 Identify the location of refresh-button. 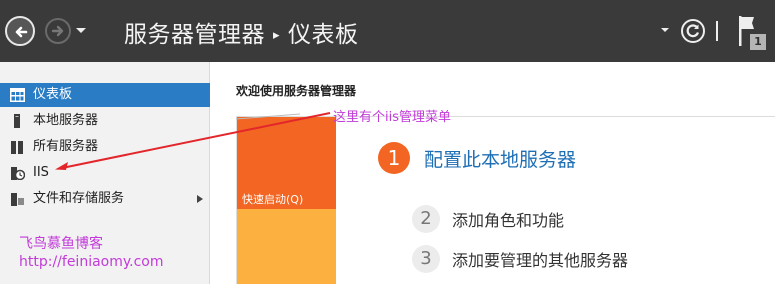
(693, 31).